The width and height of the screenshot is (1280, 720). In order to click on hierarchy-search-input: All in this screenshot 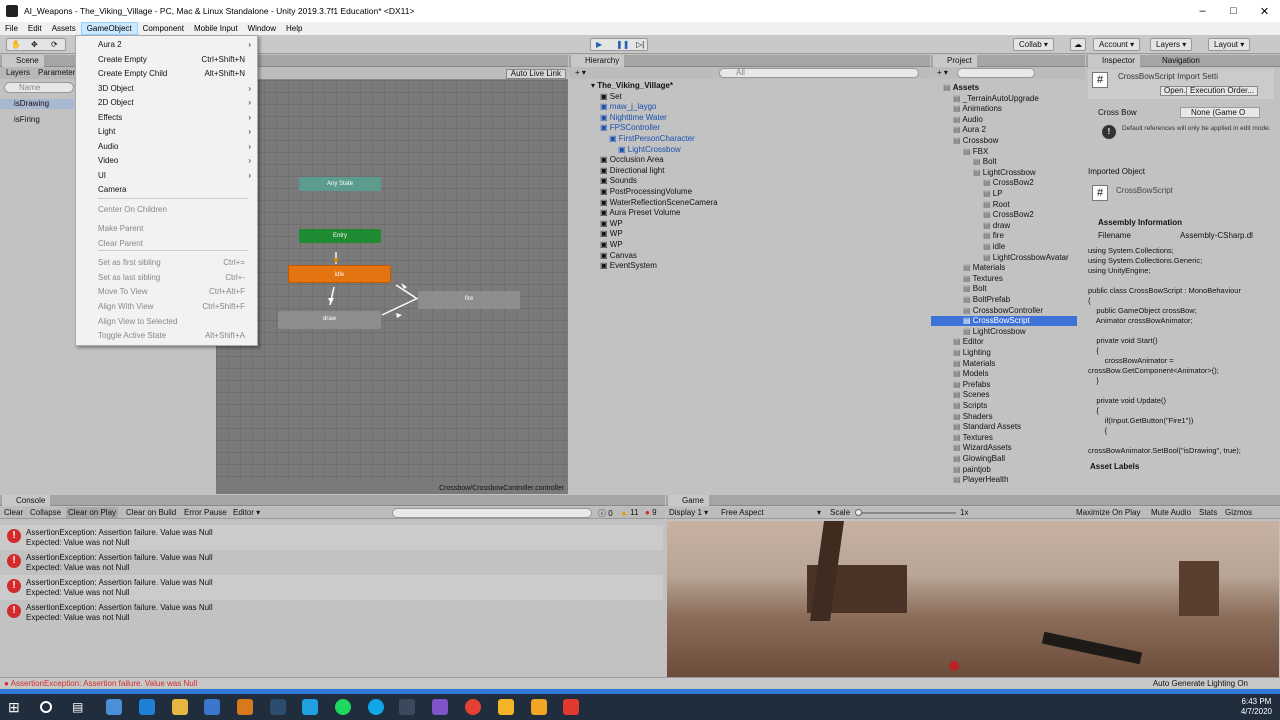, I will do `click(819, 73)`.